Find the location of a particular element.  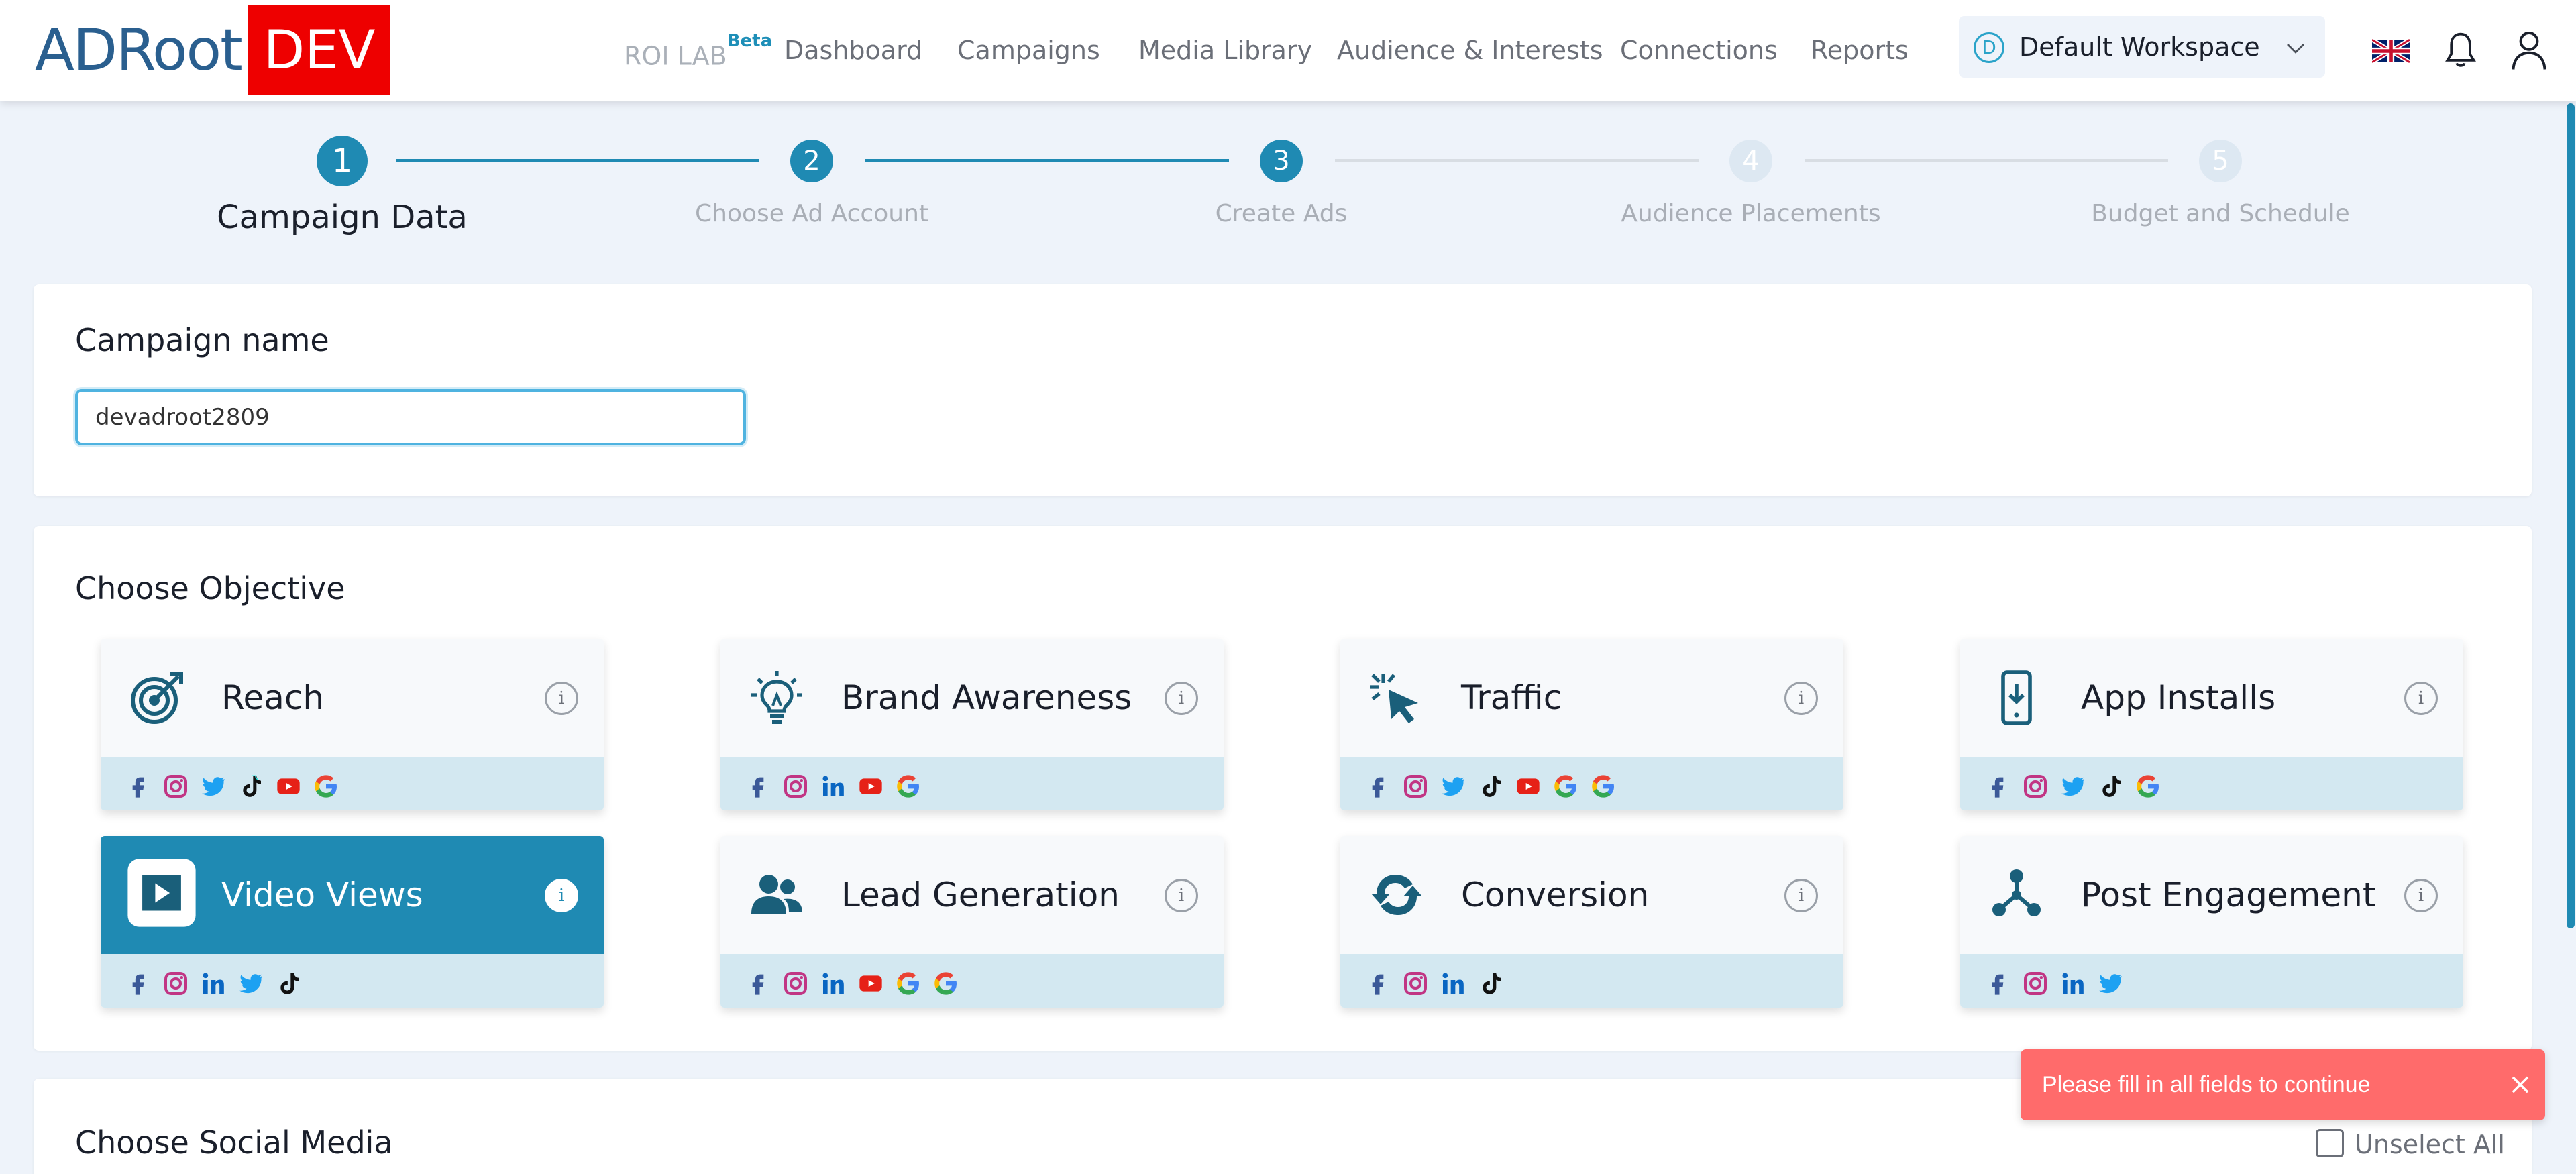

objective-tile-header: Brand Awareness i is located at coordinates (972, 698).